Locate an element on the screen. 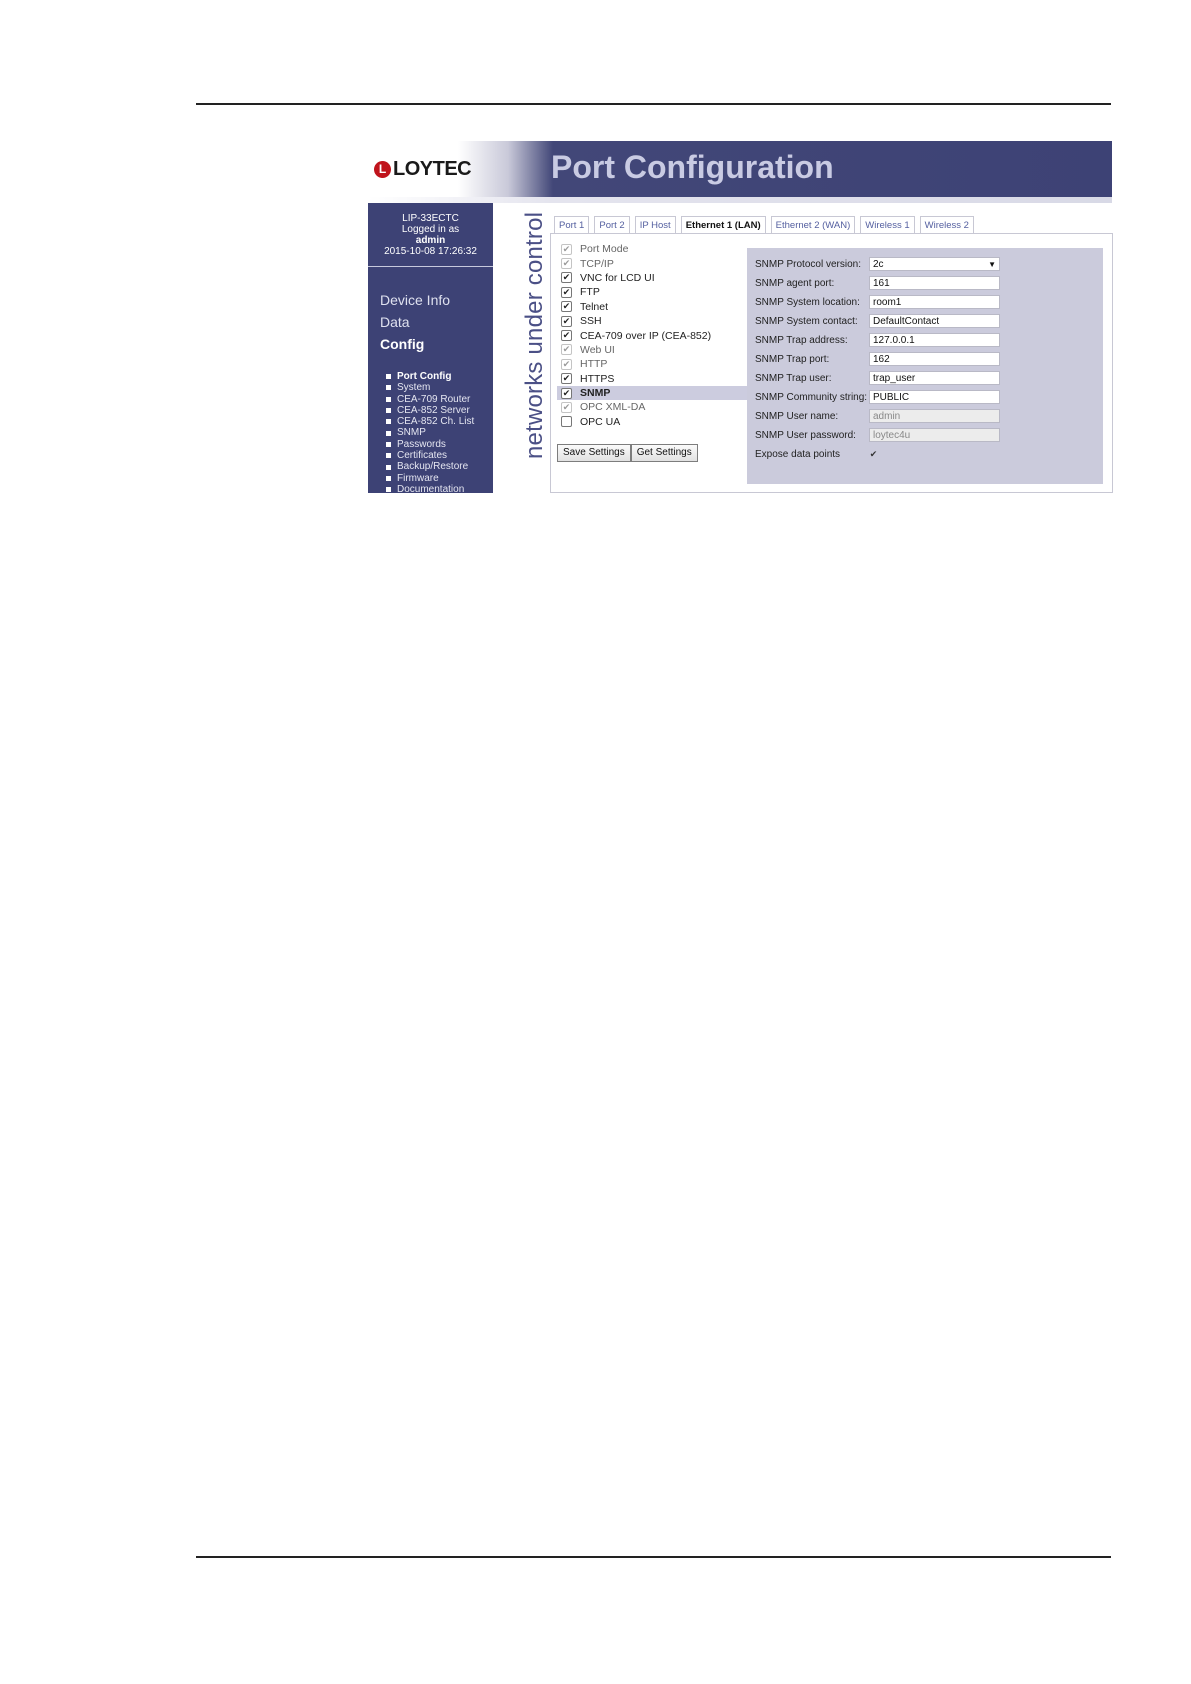 The width and height of the screenshot is (1191, 1684). page-title: Port Configuration is located at coordinates (692, 167).